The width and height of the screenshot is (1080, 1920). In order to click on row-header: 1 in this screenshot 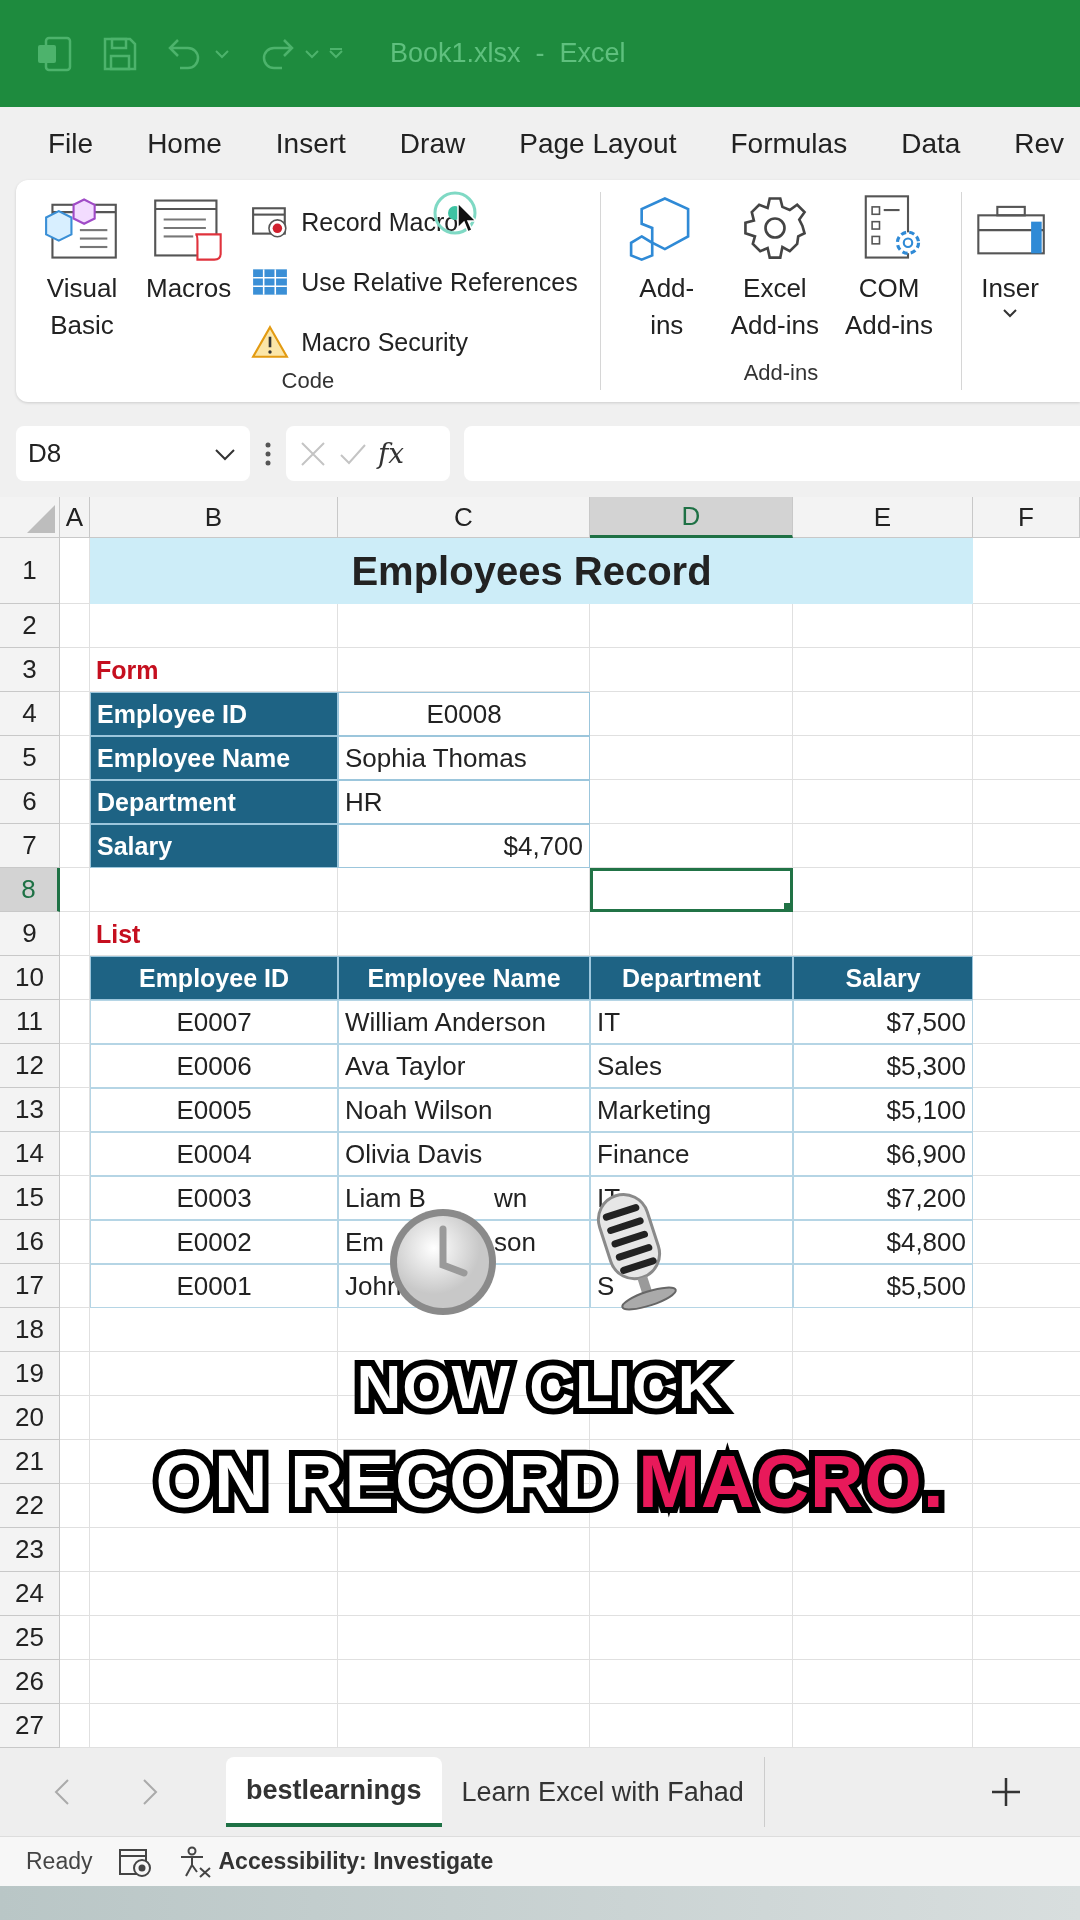, I will do `click(30, 571)`.